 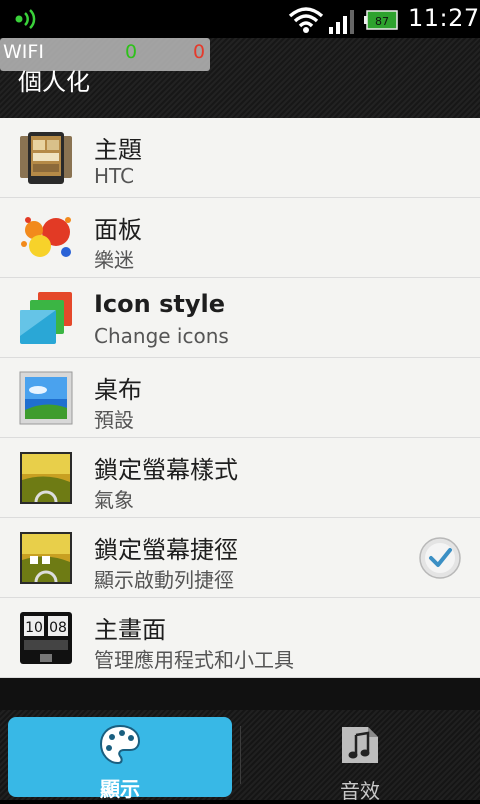 I want to click on status-bar: 87 11:27, so click(x=240, y=19).